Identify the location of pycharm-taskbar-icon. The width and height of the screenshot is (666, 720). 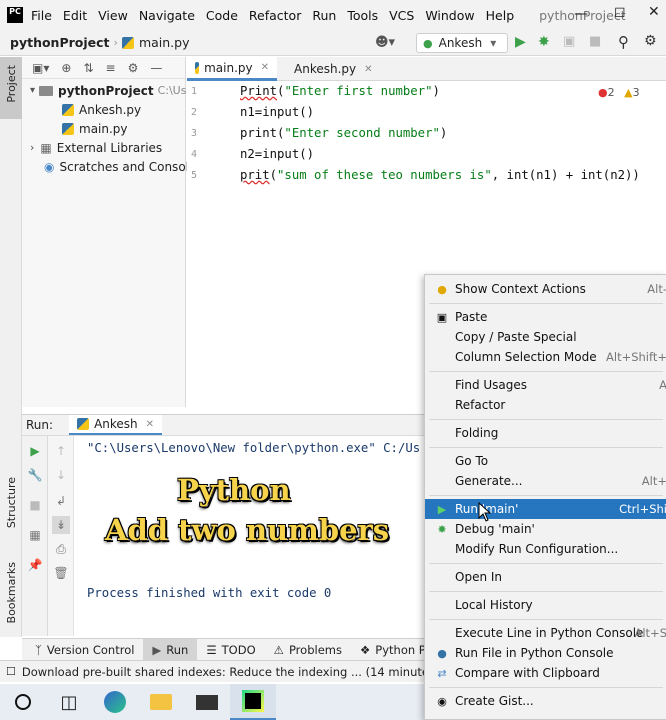
(253, 702).